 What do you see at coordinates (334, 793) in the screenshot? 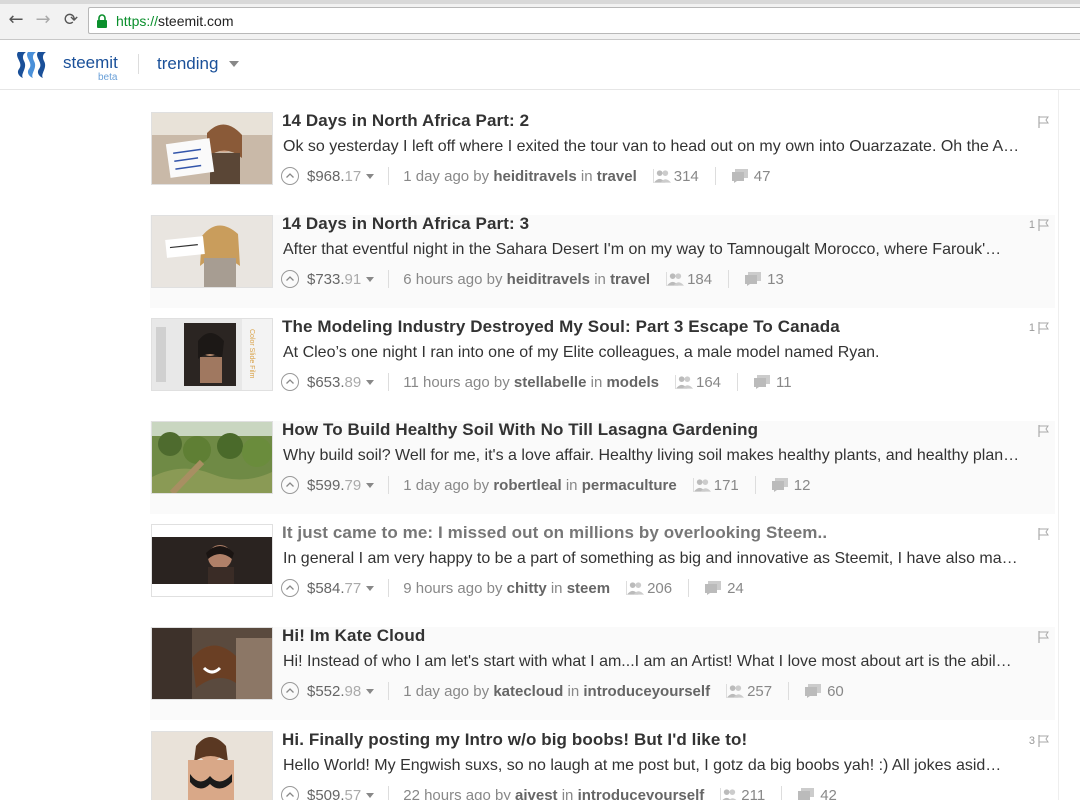
I see `payout-value: $509.57` at bounding box center [334, 793].